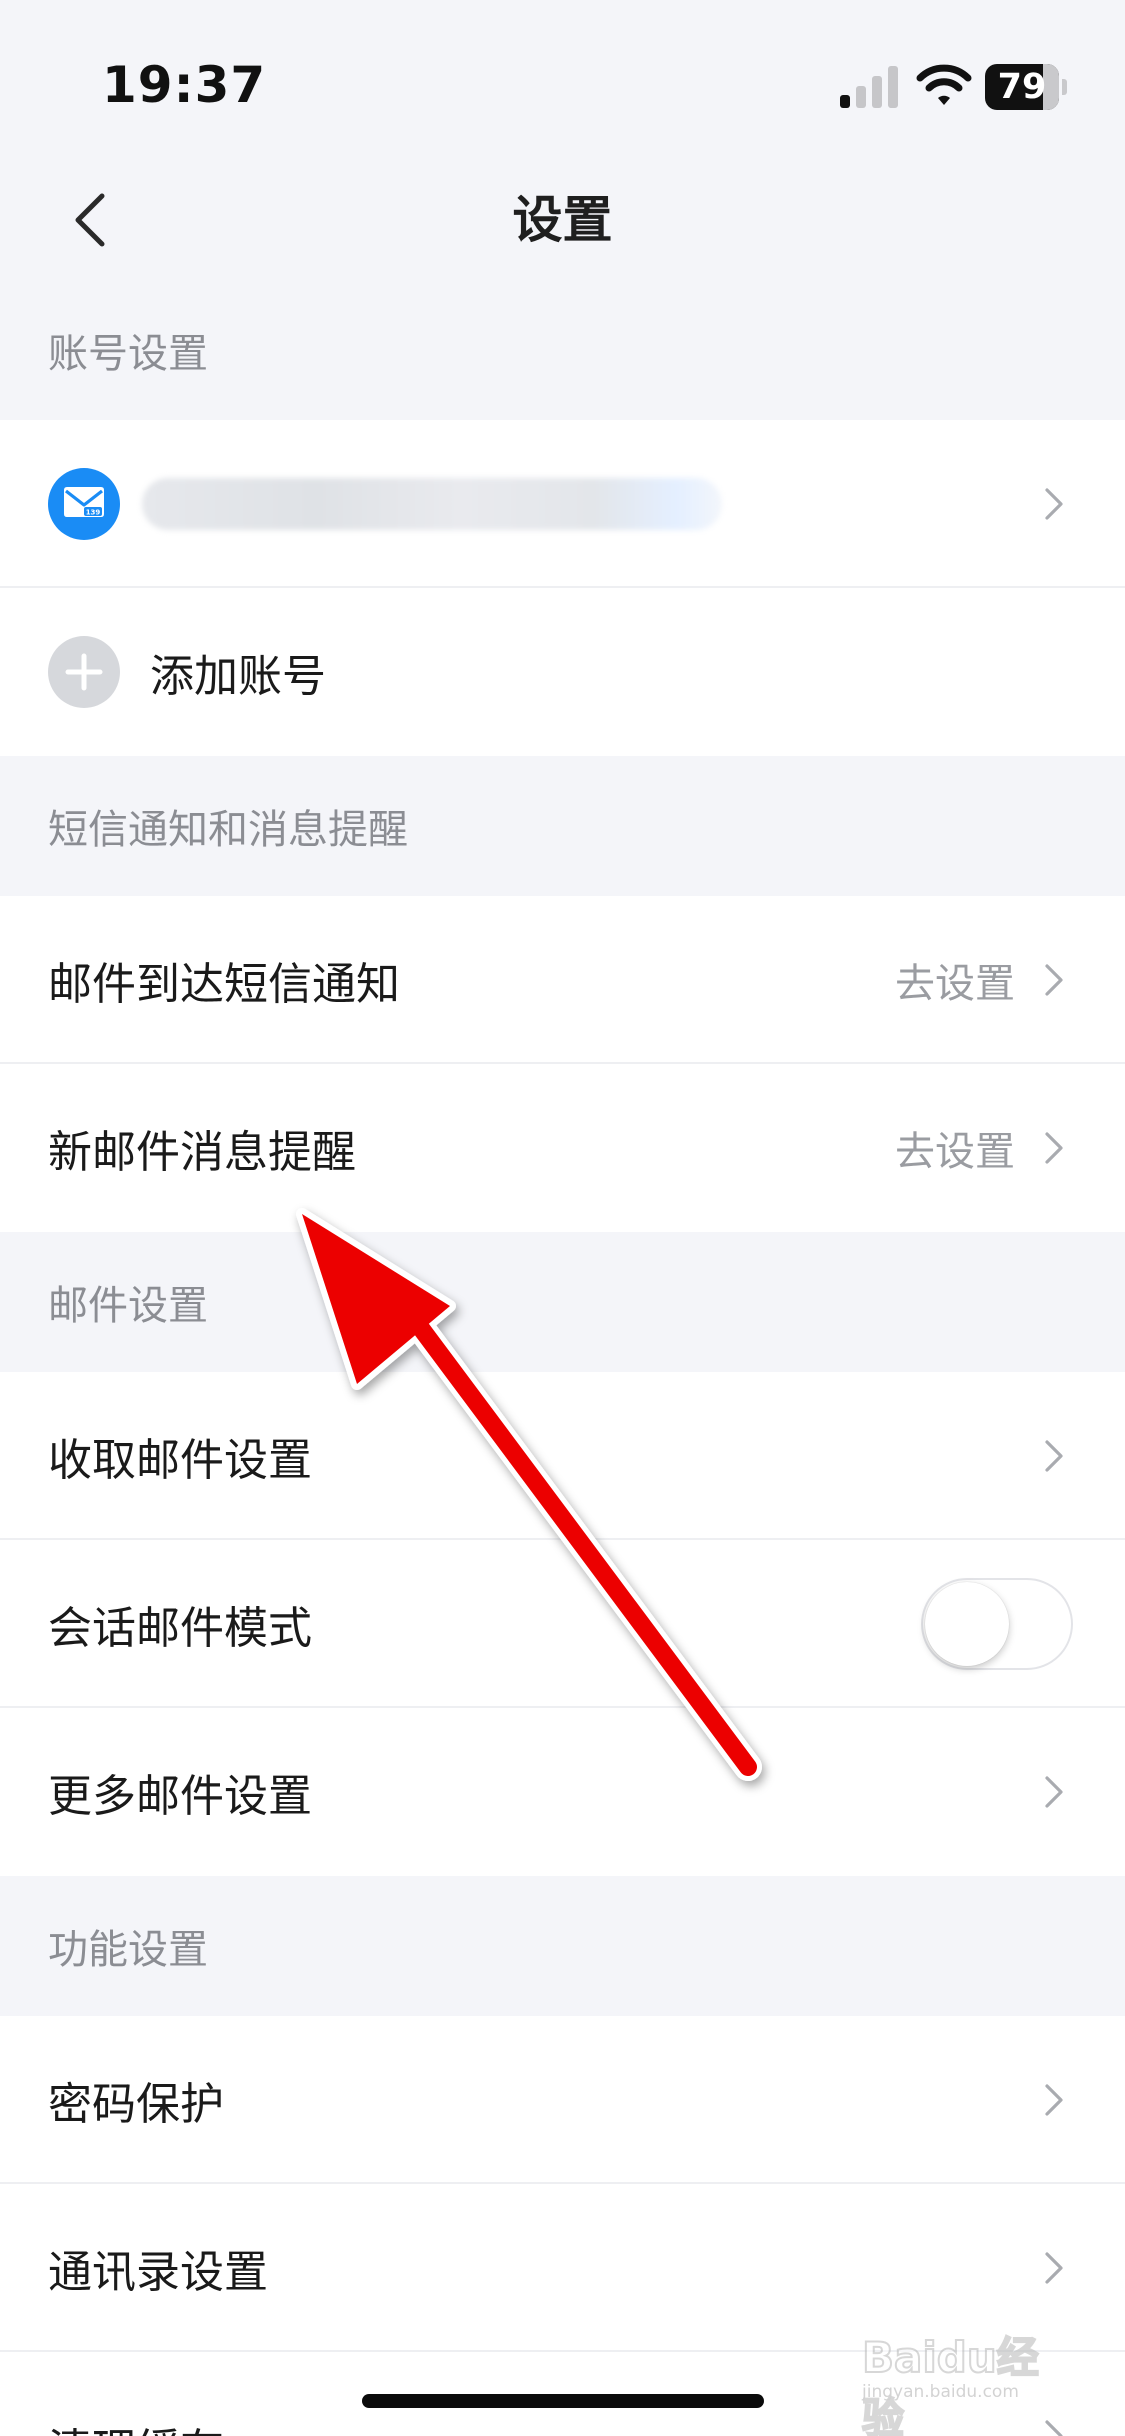 The width and height of the screenshot is (1125, 2436). Describe the element at coordinates (184, 85) in the screenshot. I see `status-time: 19:37` at that location.